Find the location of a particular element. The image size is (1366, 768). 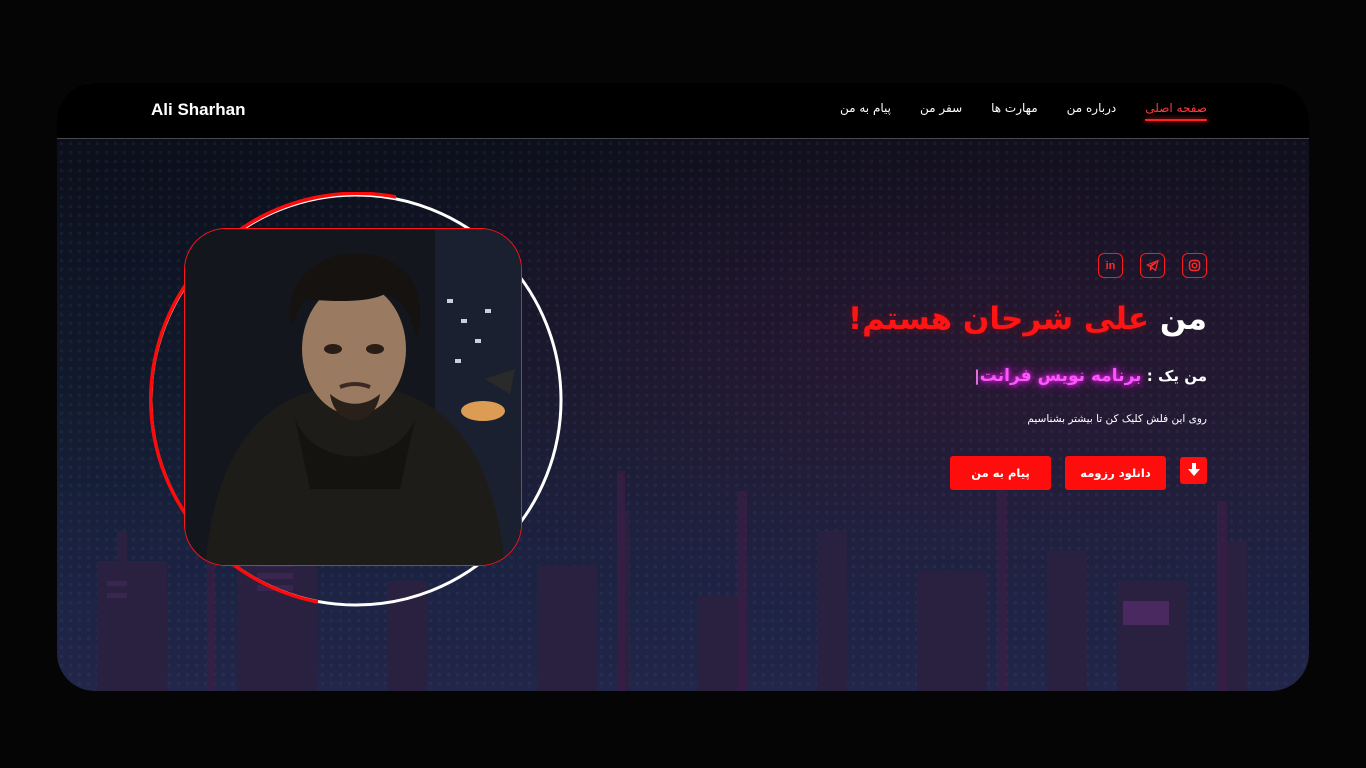

nav-item-skills: مهارت ها is located at coordinates (1014, 108).